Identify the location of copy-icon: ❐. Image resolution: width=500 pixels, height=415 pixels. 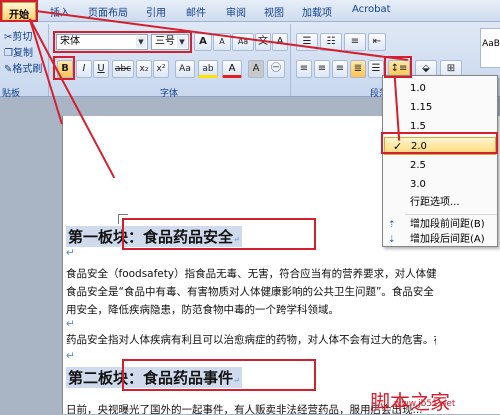
(8, 53).